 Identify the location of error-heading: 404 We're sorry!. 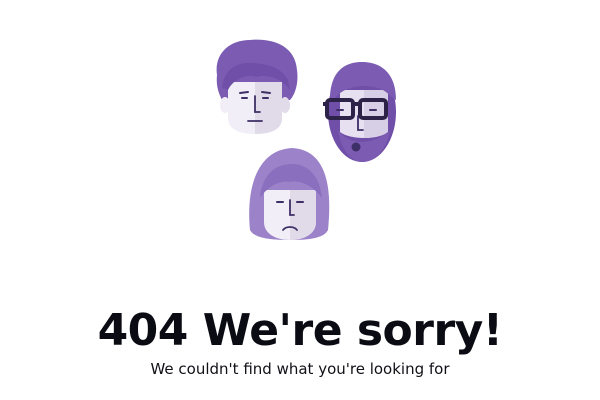
(300, 331).